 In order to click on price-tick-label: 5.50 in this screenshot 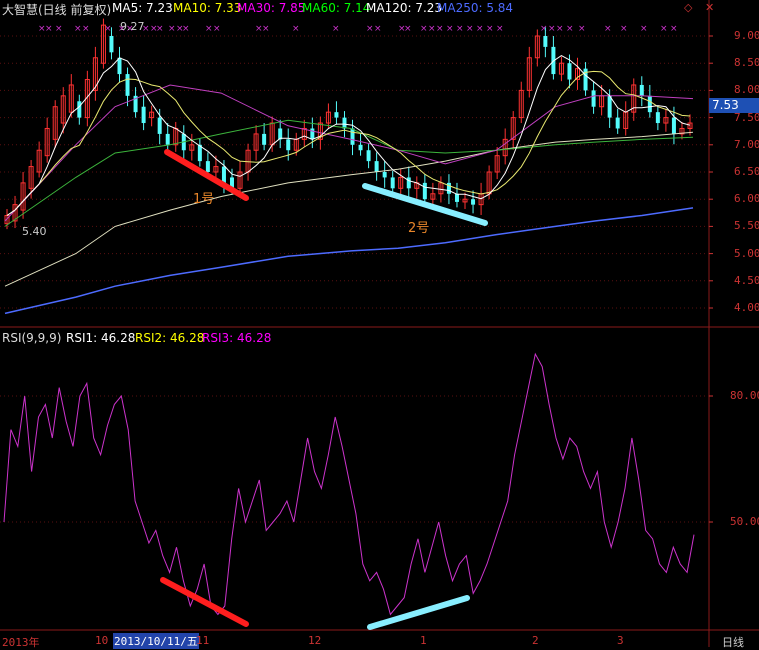, I will do `click(746, 226)`.